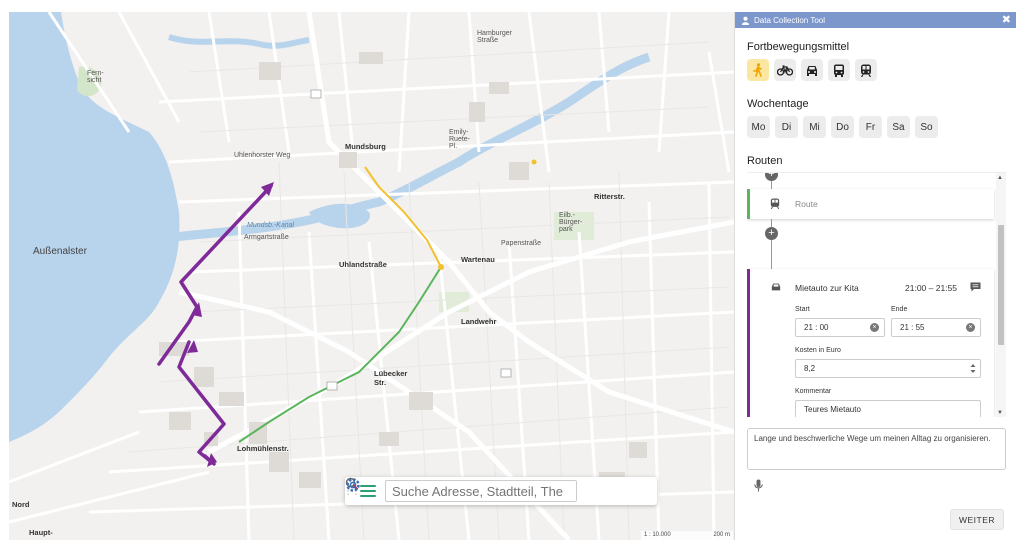  Describe the element at coordinates (899, 309) in the screenshot. I see `end-label: Ende` at that location.